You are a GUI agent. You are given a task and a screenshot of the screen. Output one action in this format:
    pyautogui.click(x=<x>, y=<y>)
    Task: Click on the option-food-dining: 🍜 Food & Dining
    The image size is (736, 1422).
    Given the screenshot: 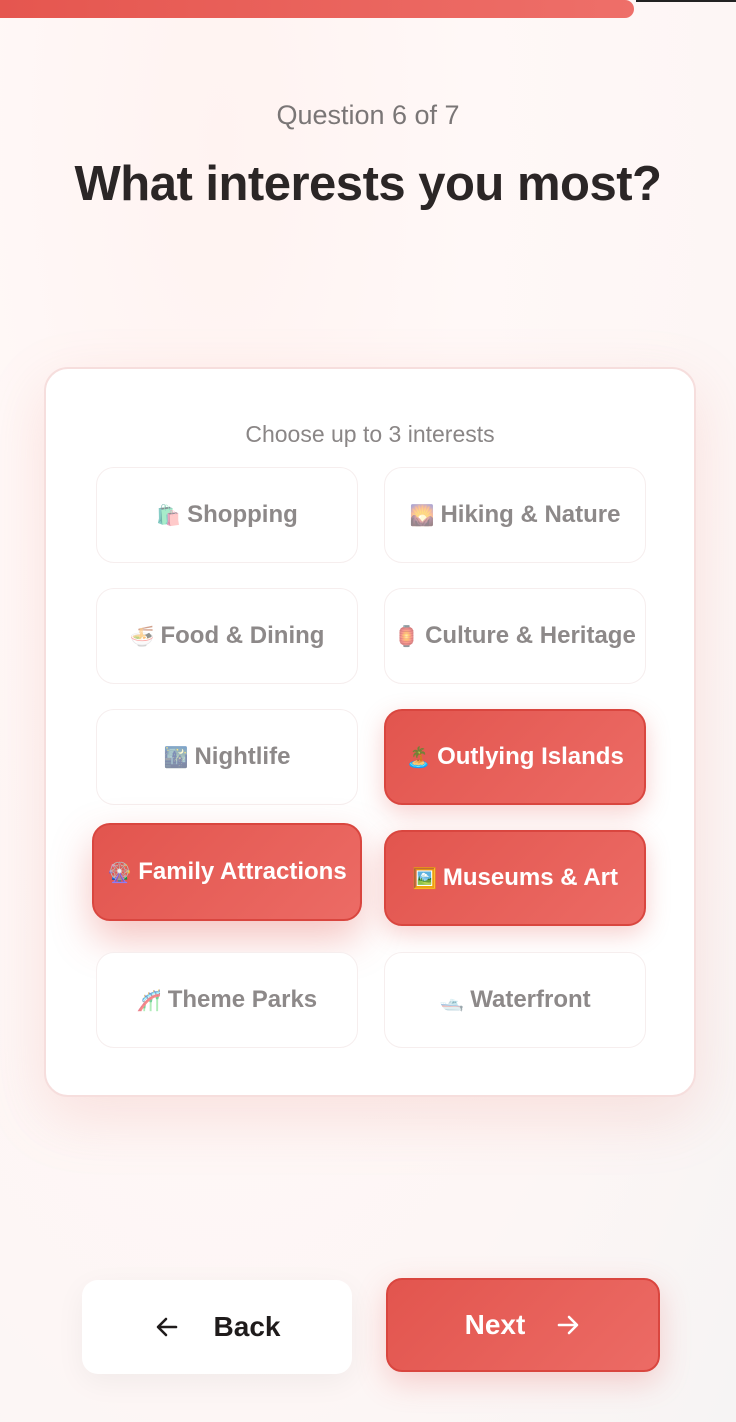 What is the action you would take?
    pyautogui.click(x=227, y=636)
    